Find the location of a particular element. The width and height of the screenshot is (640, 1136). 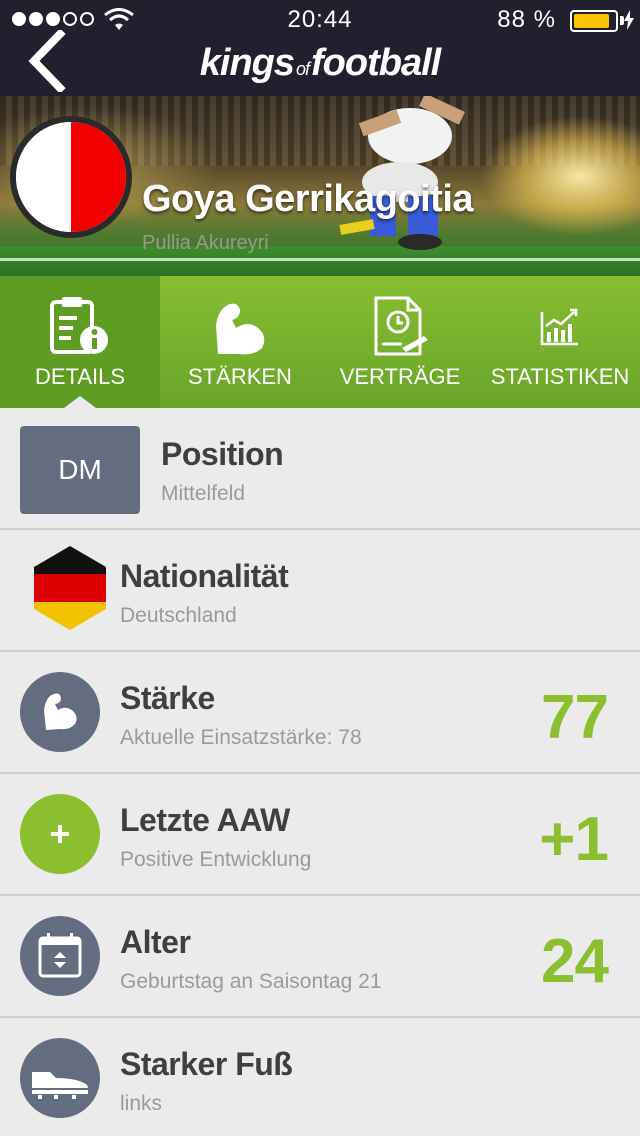

row-subtitle: Deutschland is located at coordinates (178, 615).